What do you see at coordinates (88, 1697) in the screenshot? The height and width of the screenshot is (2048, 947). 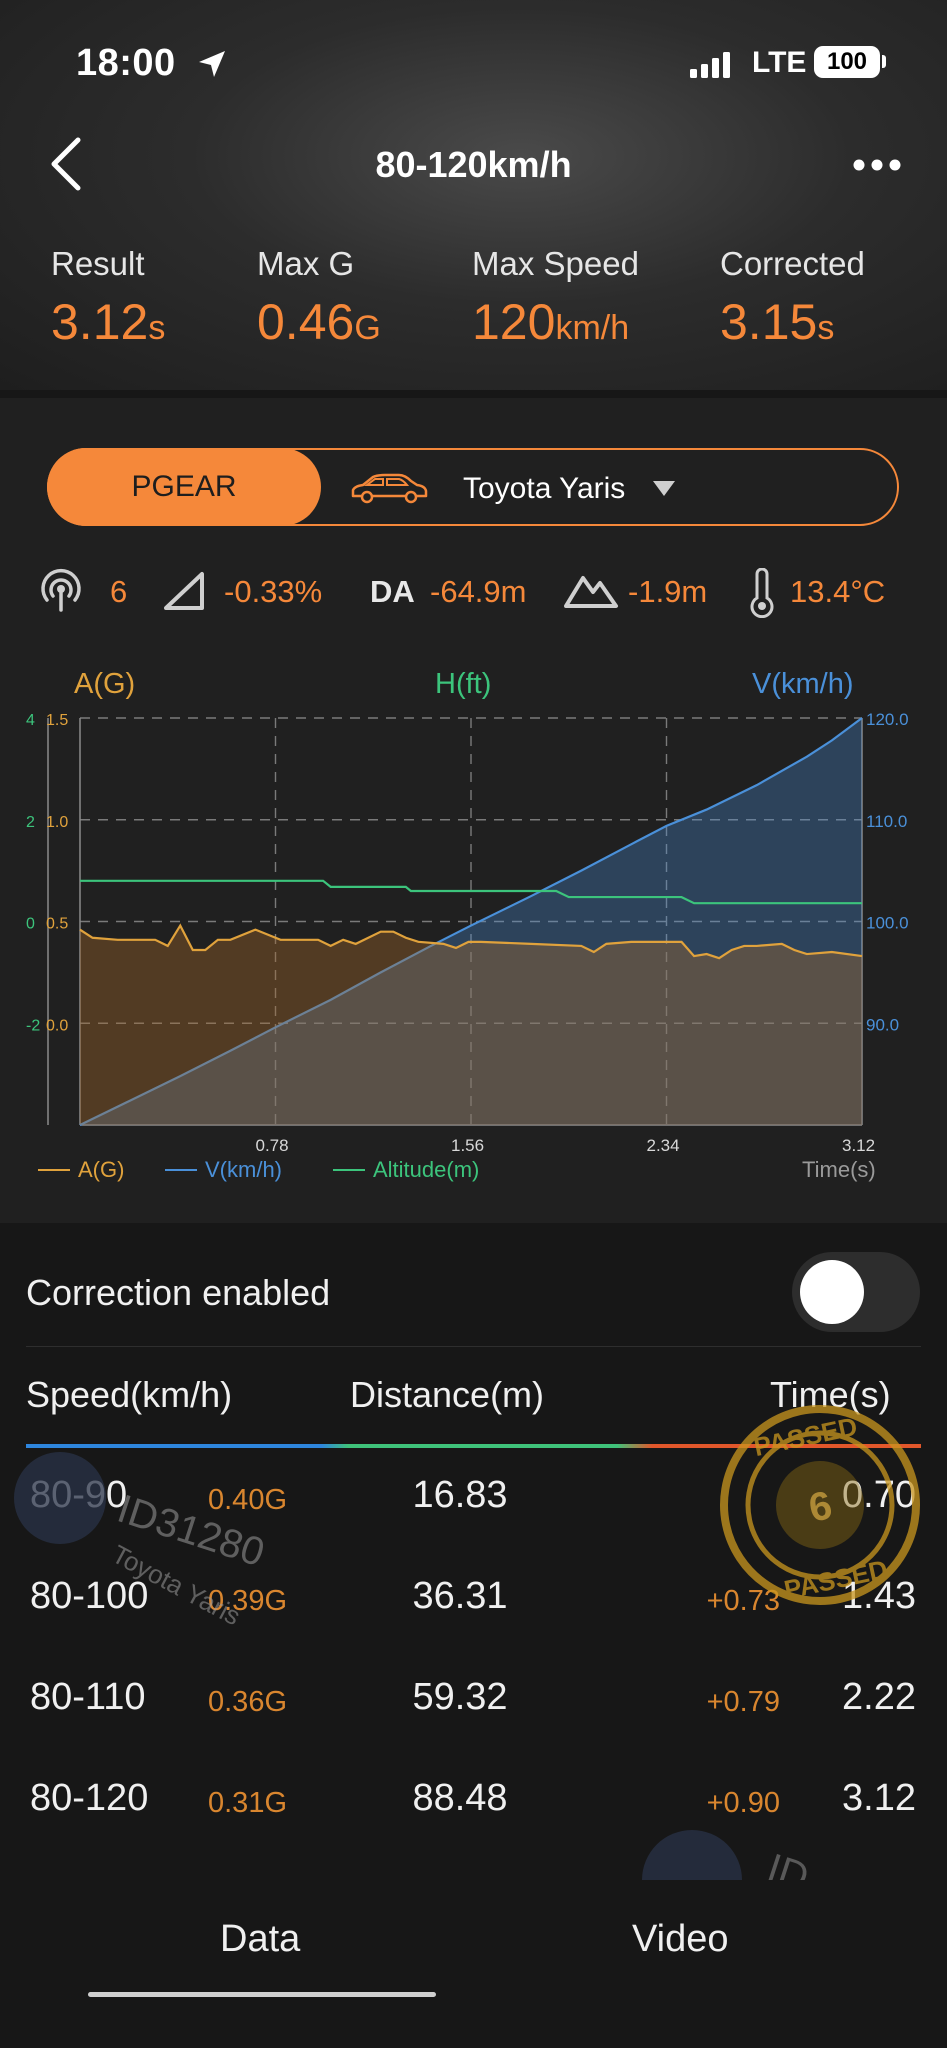 I see `row-speed: 80-110` at bounding box center [88, 1697].